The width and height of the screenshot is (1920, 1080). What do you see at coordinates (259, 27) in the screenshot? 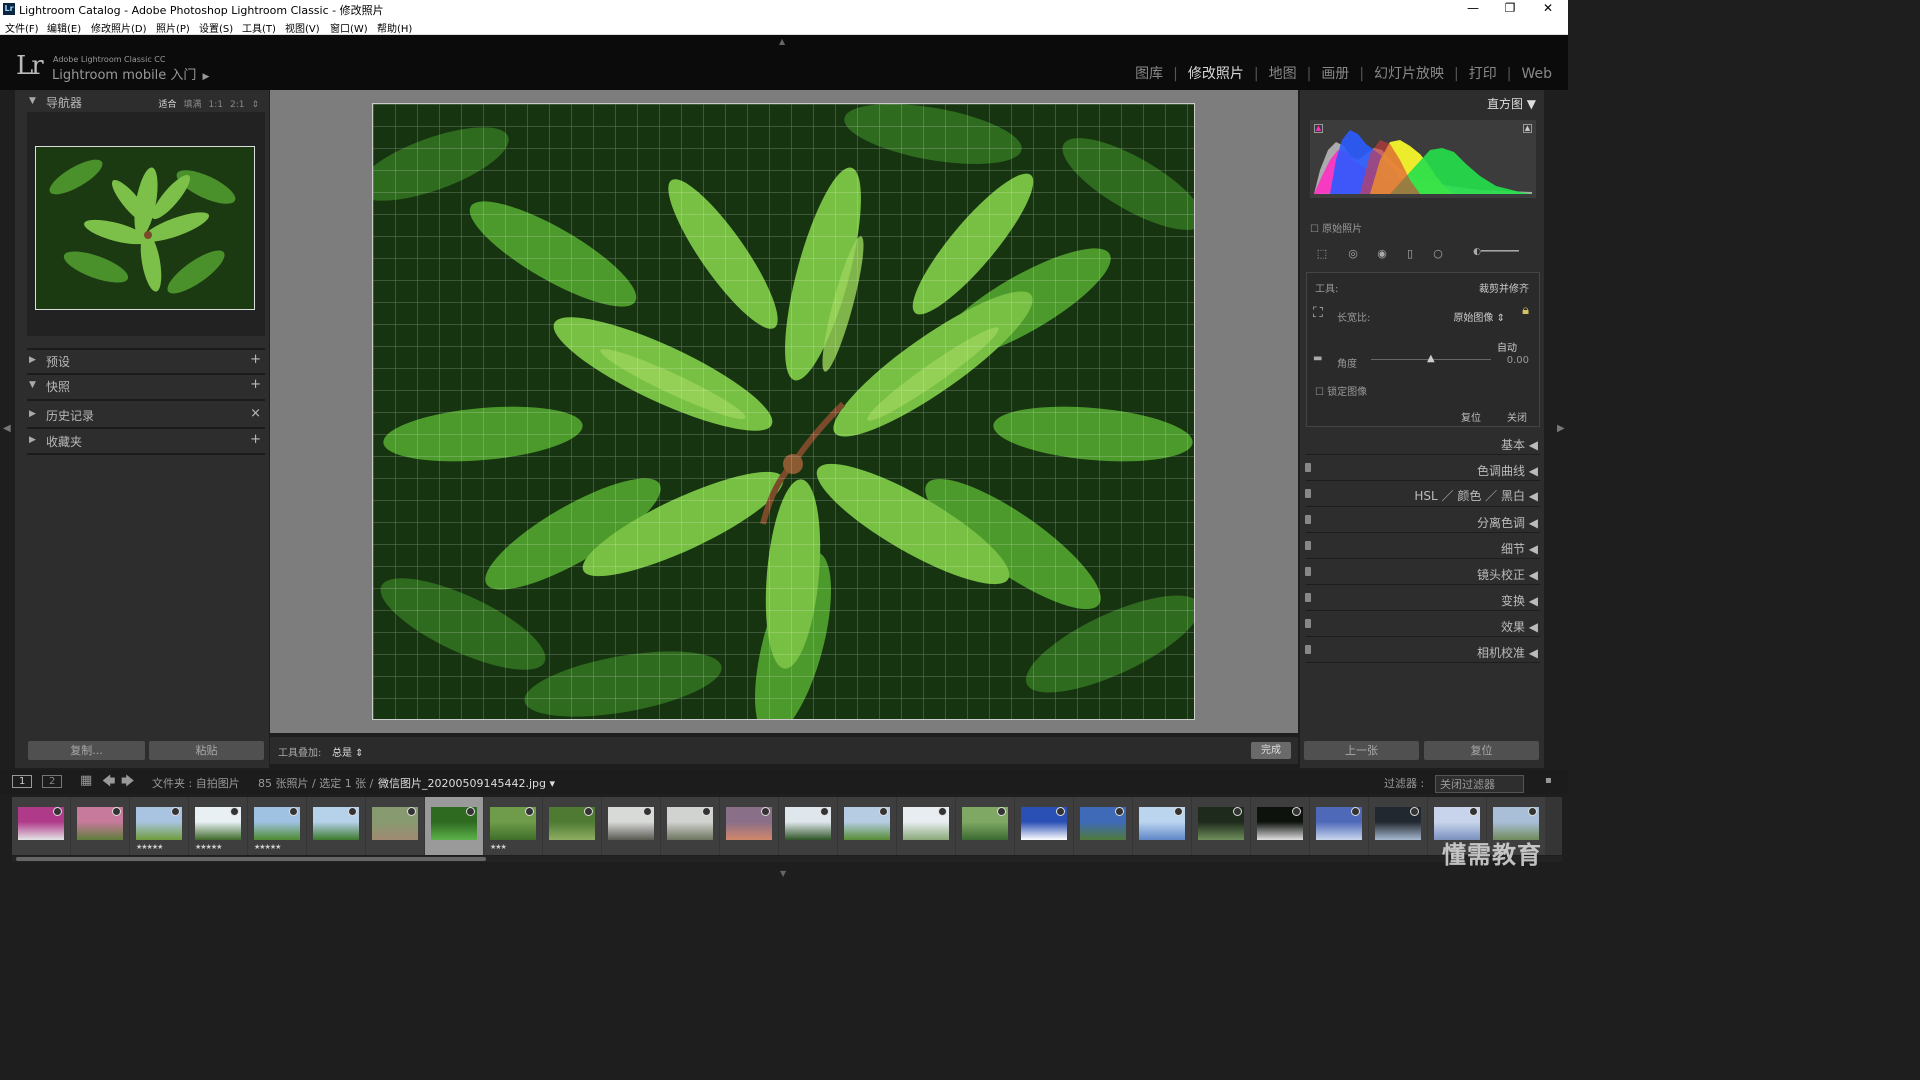
I see `menu-tools: 工具(T)` at bounding box center [259, 27].